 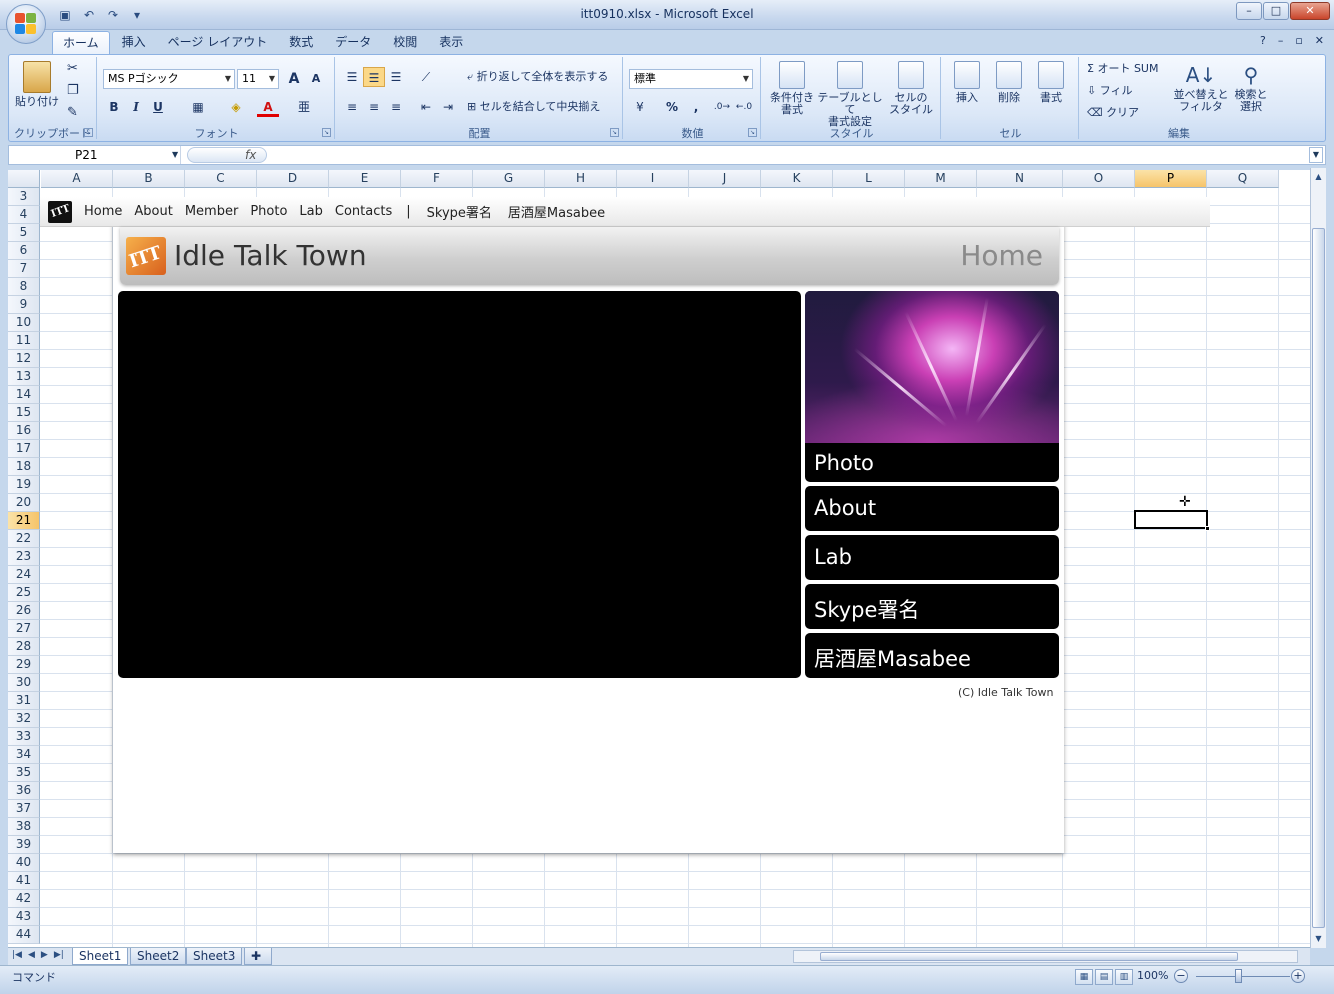 I want to click on format-cells-button: 書式, so click(x=1051, y=82).